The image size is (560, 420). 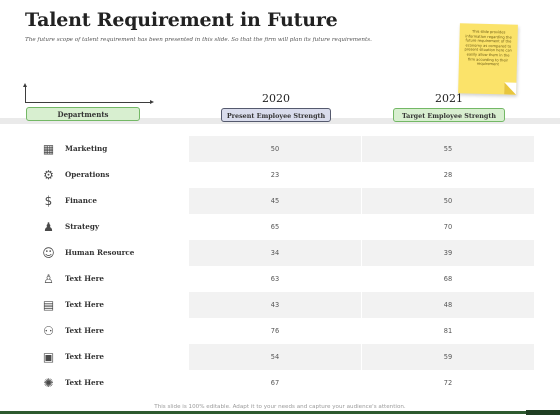 I want to click on table-row: ⚇ Text Here 76 81, so click(x=285, y=331).